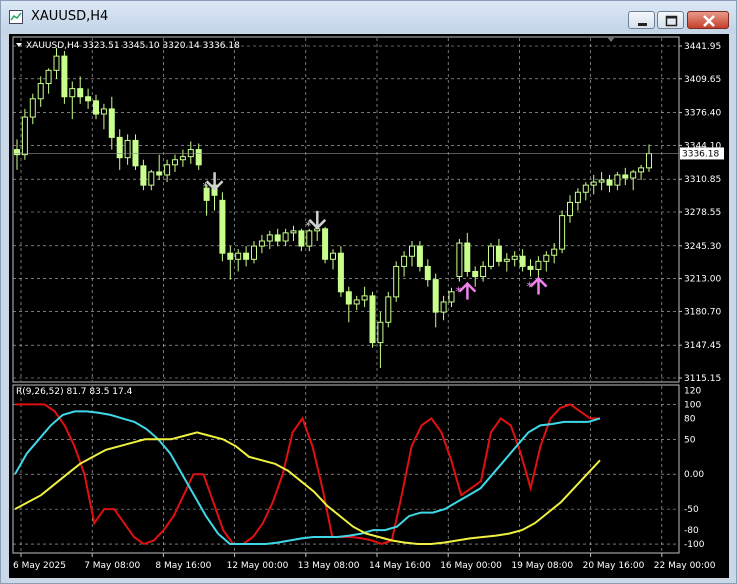 Image resolution: width=737 pixels, height=584 pixels. Describe the element at coordinates (70, 16) in the screenshot. I see `window-title: XAUUSD,H4` at that location.